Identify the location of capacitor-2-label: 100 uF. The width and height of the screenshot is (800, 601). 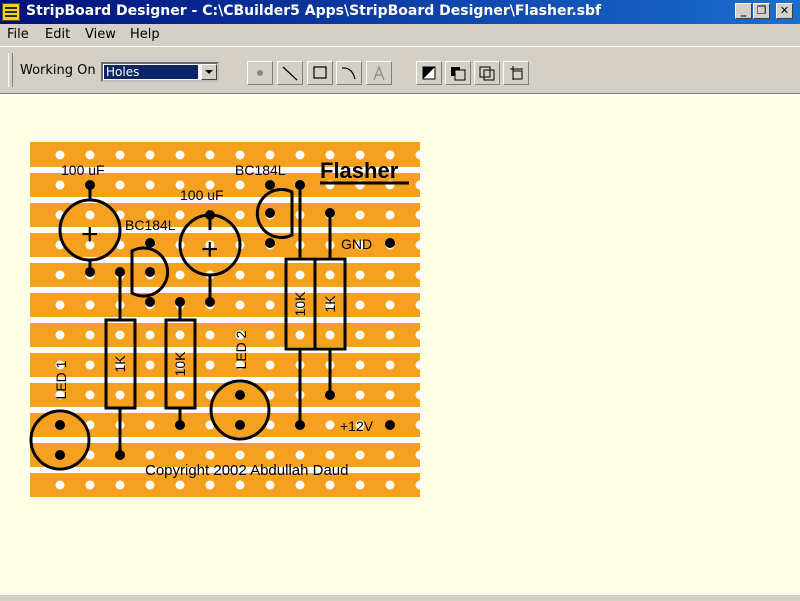
(202, 195).